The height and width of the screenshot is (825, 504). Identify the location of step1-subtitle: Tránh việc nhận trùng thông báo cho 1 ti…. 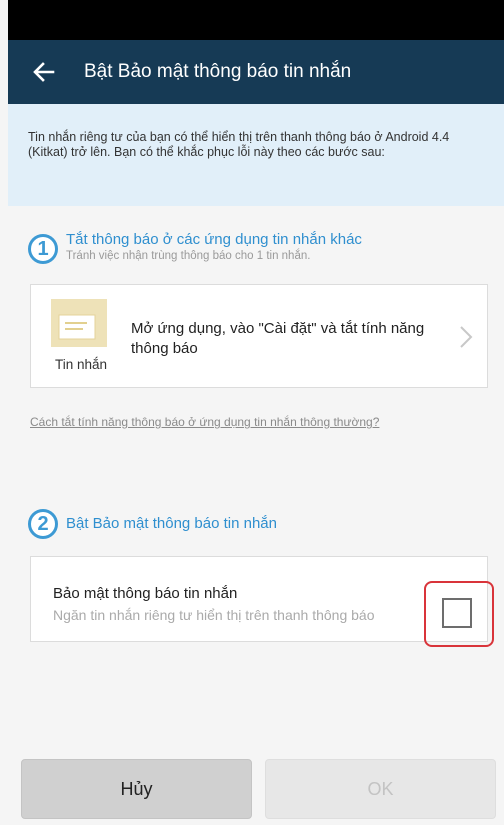
(188, 256).